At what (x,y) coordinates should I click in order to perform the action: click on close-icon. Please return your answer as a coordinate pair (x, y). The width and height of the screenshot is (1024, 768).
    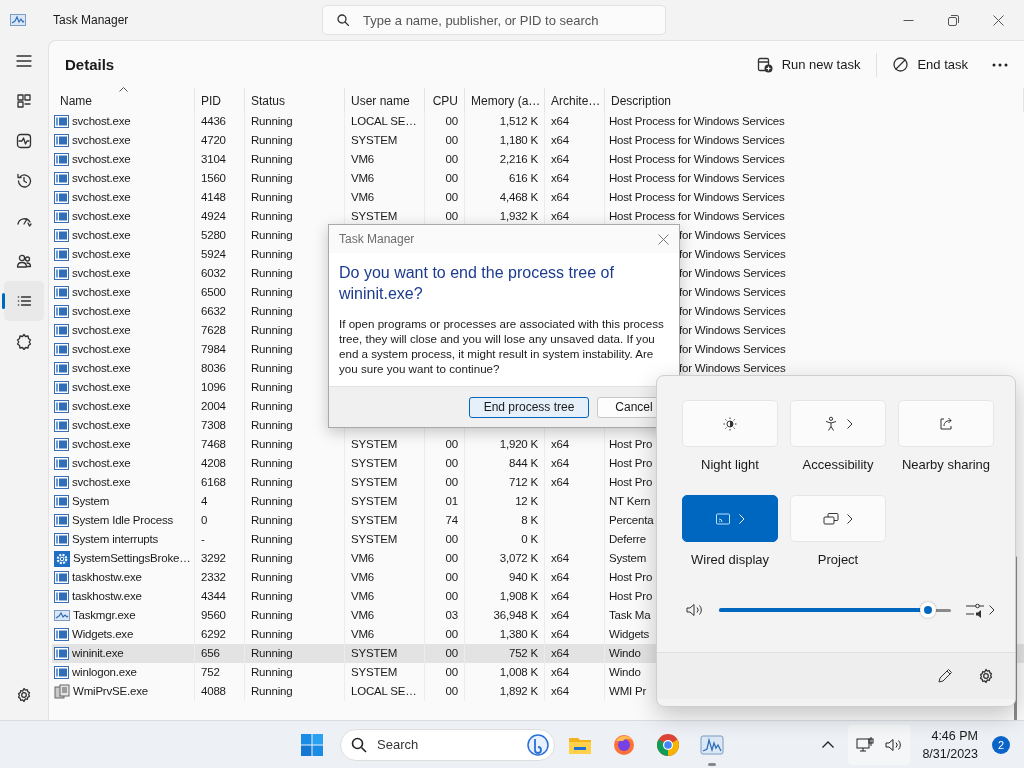
    Looking at the image, I should click on (663, 239).